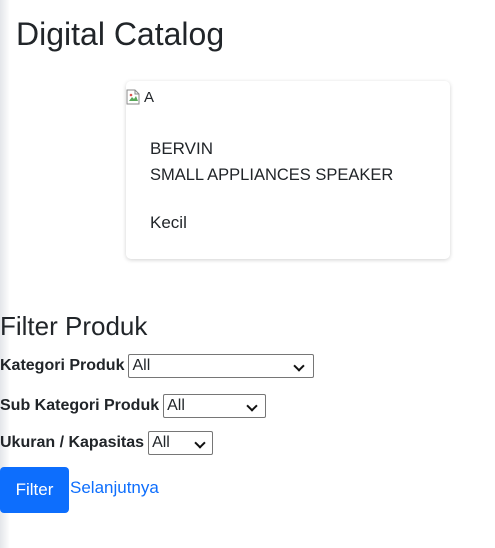 Image resolution: width=495 pixels, height=548 pixels. Describe the element at coordinates (215, 406) in the screenshot. I see `sub-kategori-produk-select: All` at that location.